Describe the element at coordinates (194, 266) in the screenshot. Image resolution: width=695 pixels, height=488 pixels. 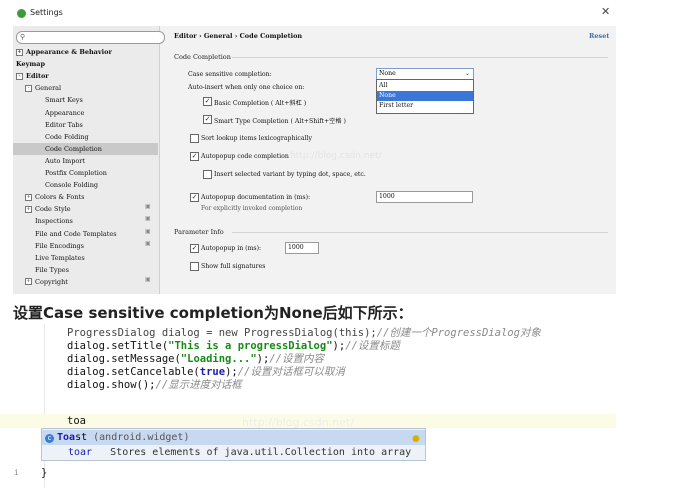
I see `show-full-signatures-checkbox` at that location.